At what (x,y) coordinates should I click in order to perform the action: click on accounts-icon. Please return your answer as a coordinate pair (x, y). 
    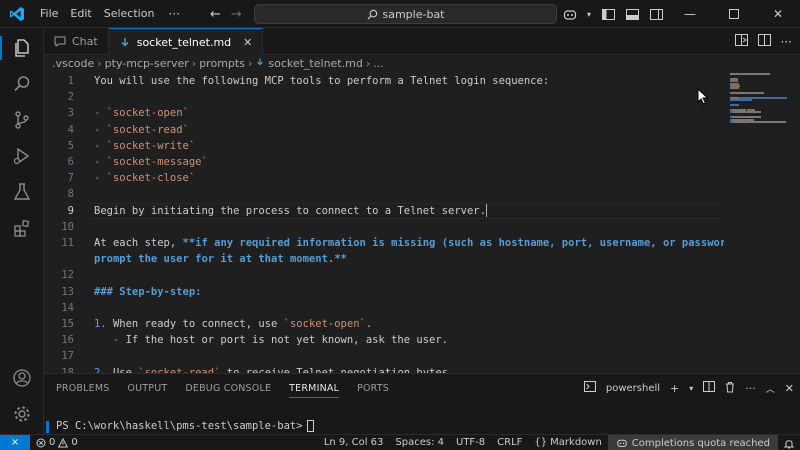
    Looking at the image, I should click on (22, 378).